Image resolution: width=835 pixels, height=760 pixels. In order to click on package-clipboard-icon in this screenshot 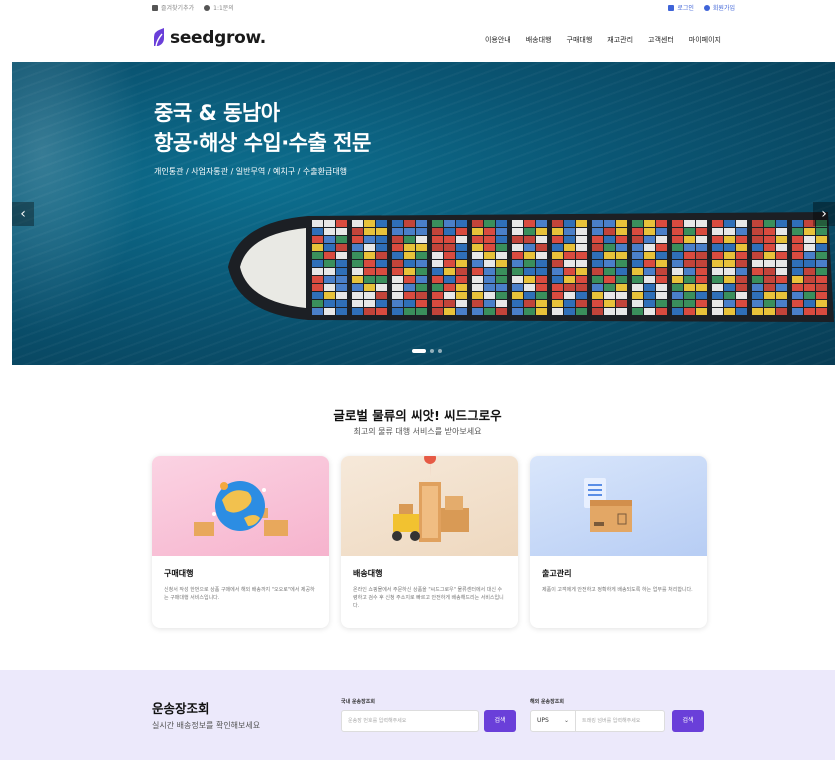, I will do `click(608, 505)`.